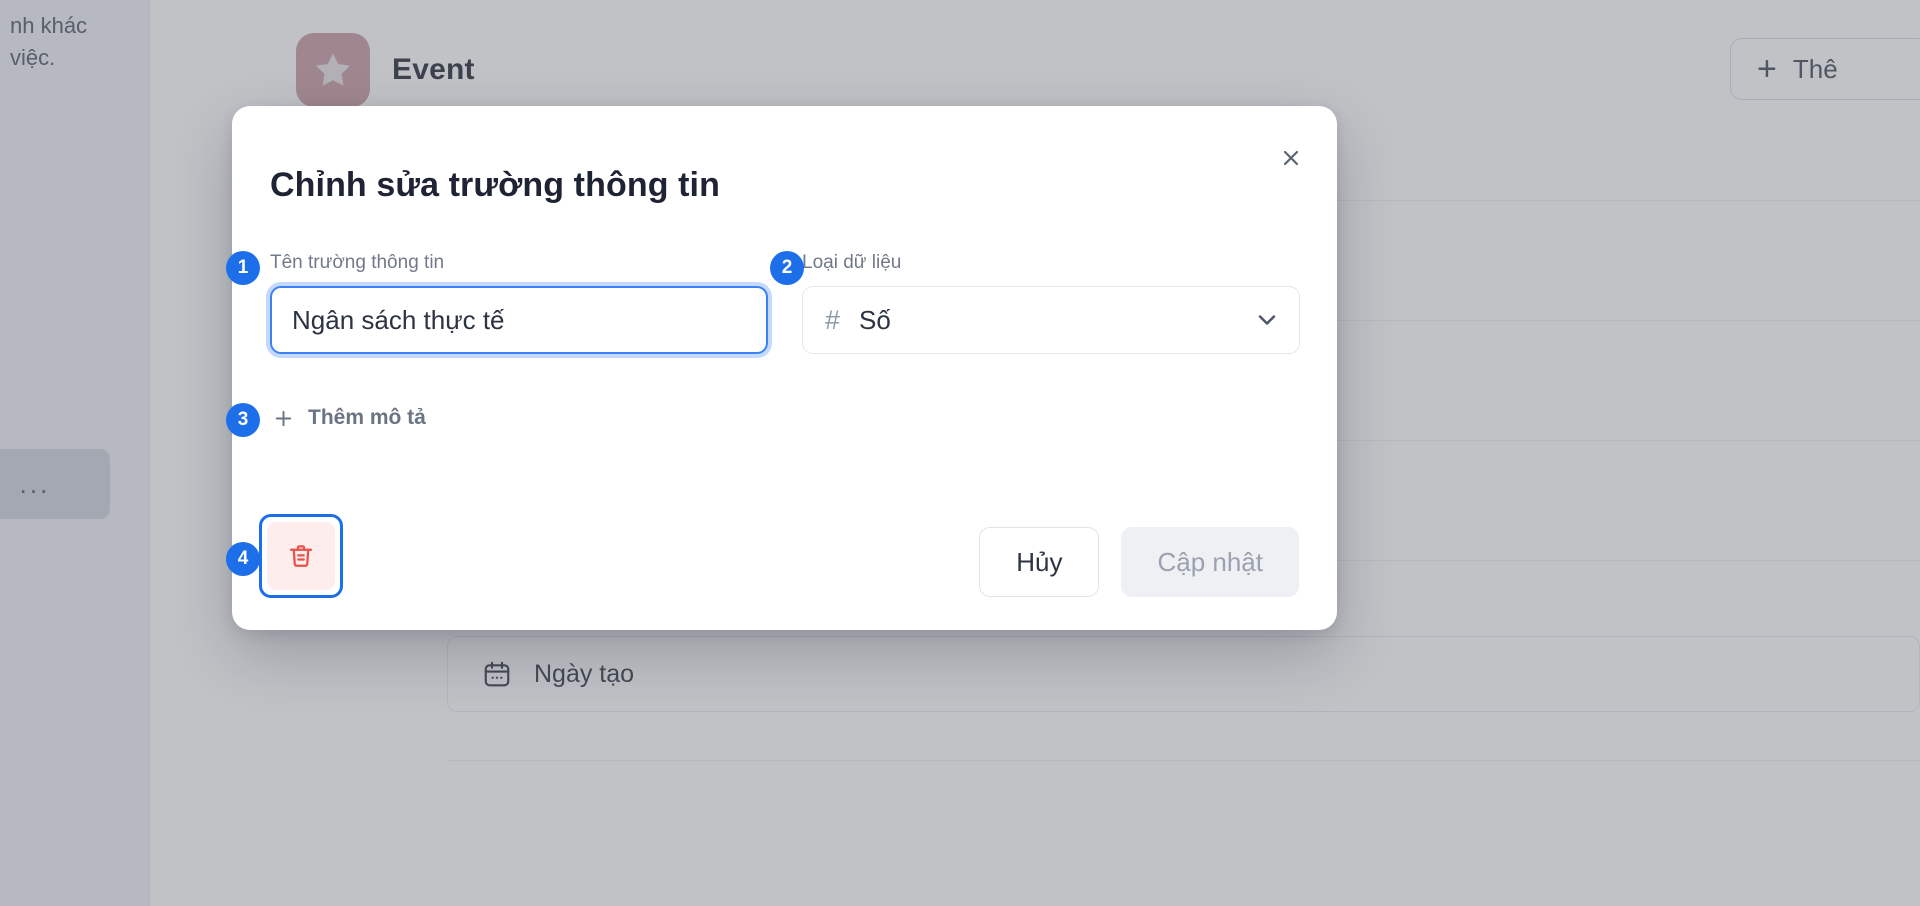 This screenshot has height=906, width=1920. What do you see at coordinates (1210, 562) in the screenshot?
I see `update-button: Cập nhật` at bounding box center [1210, 562].